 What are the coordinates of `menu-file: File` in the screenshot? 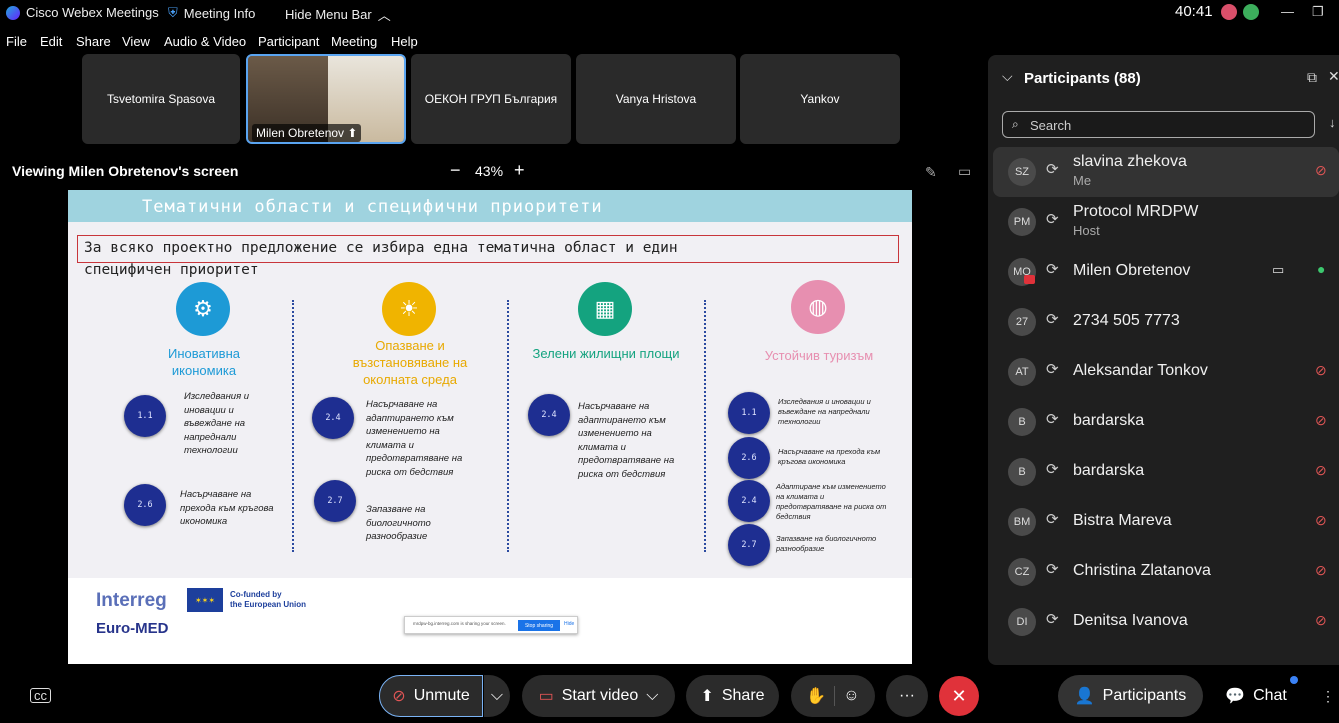 It's located at (16, 41).